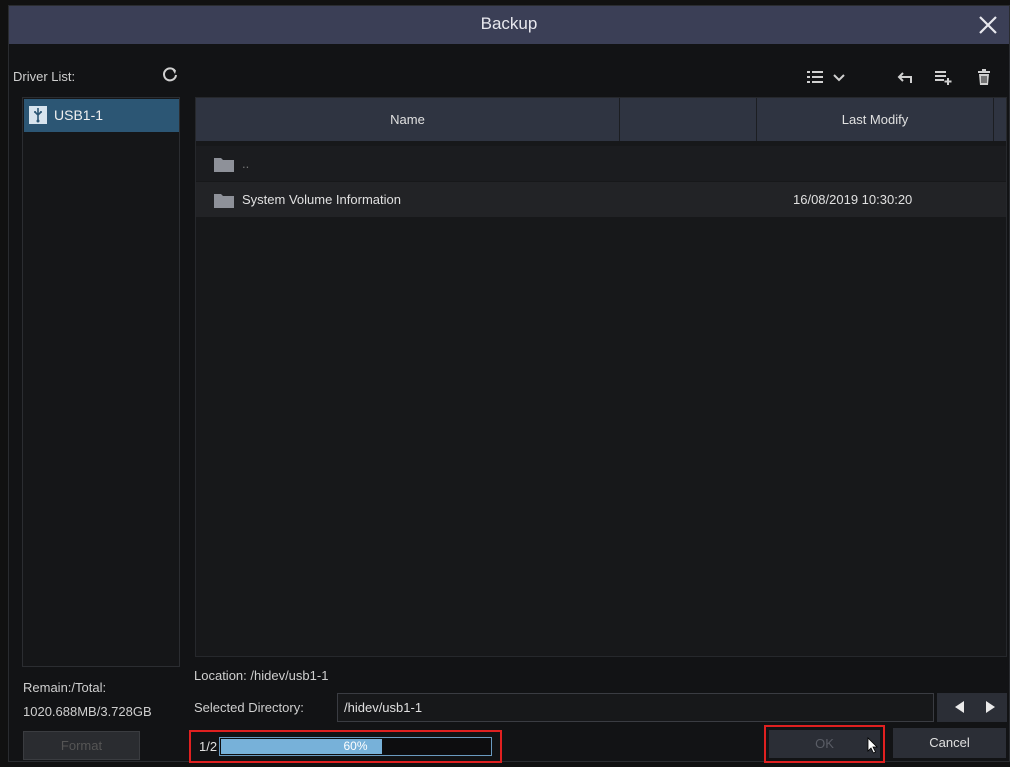 This screenshot has height=767, width=1010. I want to click on driver-item-usb: USB1-1, so click(101, 115).